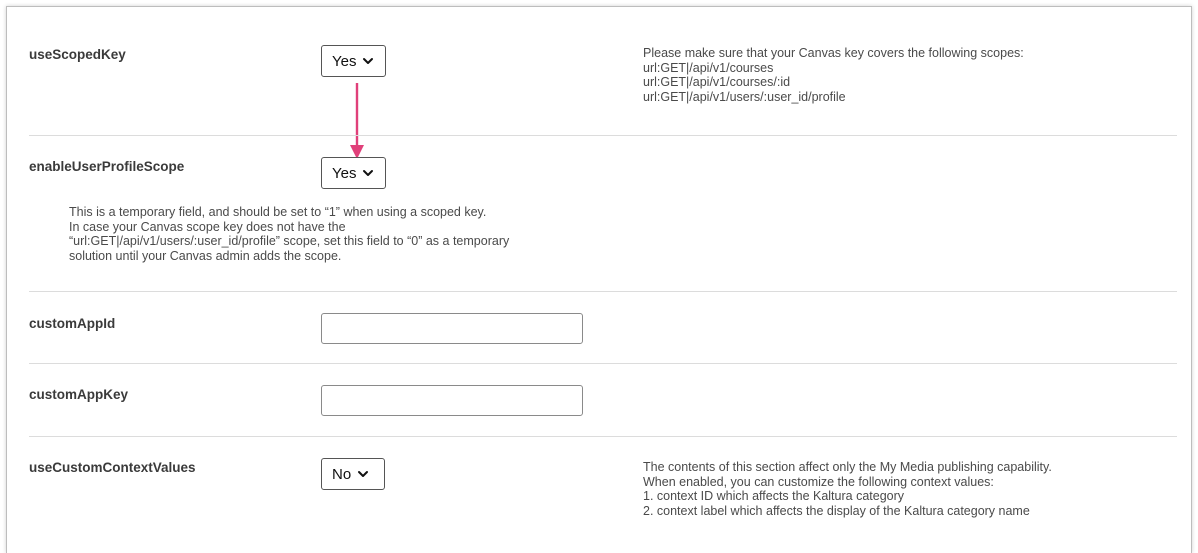 The height and width of the screenshot is (553, 1198). Describe the element at coordinates (77, 54) in the screenshot. I see `use-scoped-key-label: useScopedKey` at that location.